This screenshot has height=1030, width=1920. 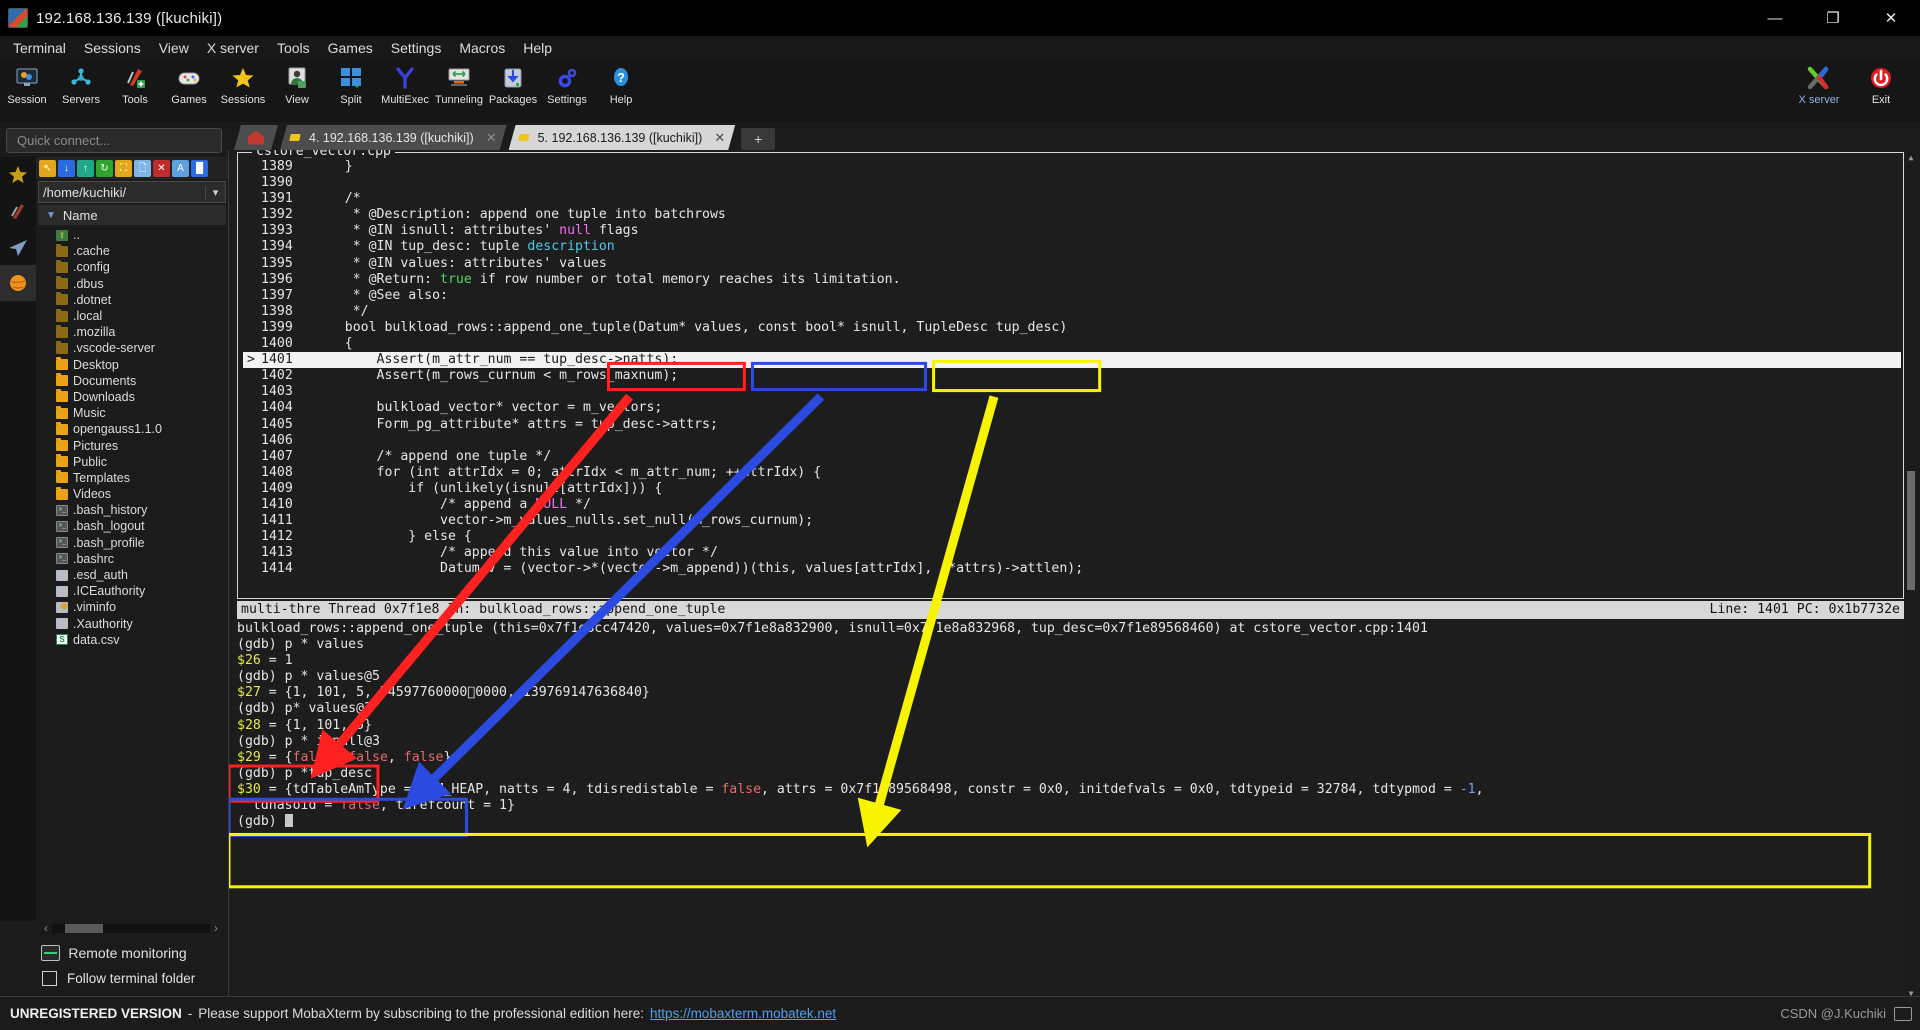 I want to click on file-list-item: Music, so click(x=132, y=413).